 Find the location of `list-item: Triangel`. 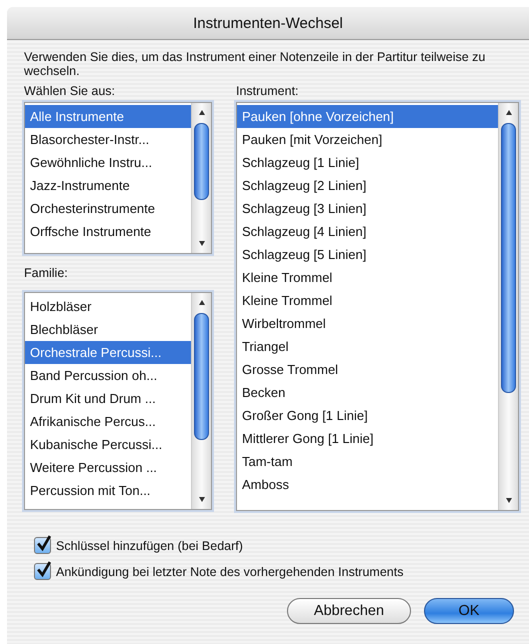

list-item: Triangel is located at coordinates (367, 346).